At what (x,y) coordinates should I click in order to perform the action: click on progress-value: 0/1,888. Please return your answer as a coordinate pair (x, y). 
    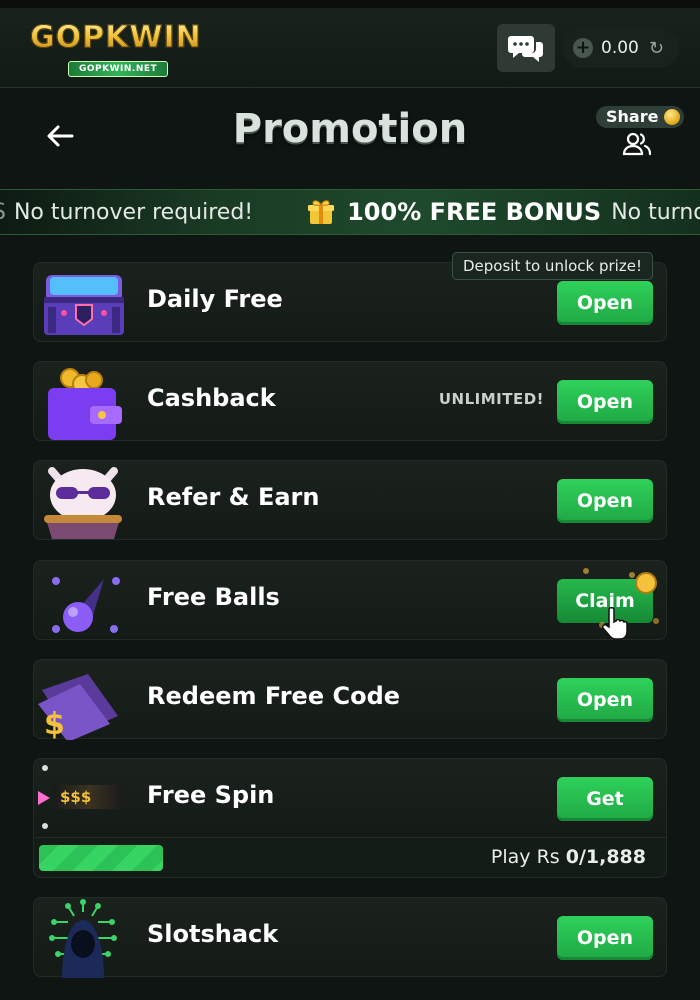
    Looking at the image, I should click on (605, 857).